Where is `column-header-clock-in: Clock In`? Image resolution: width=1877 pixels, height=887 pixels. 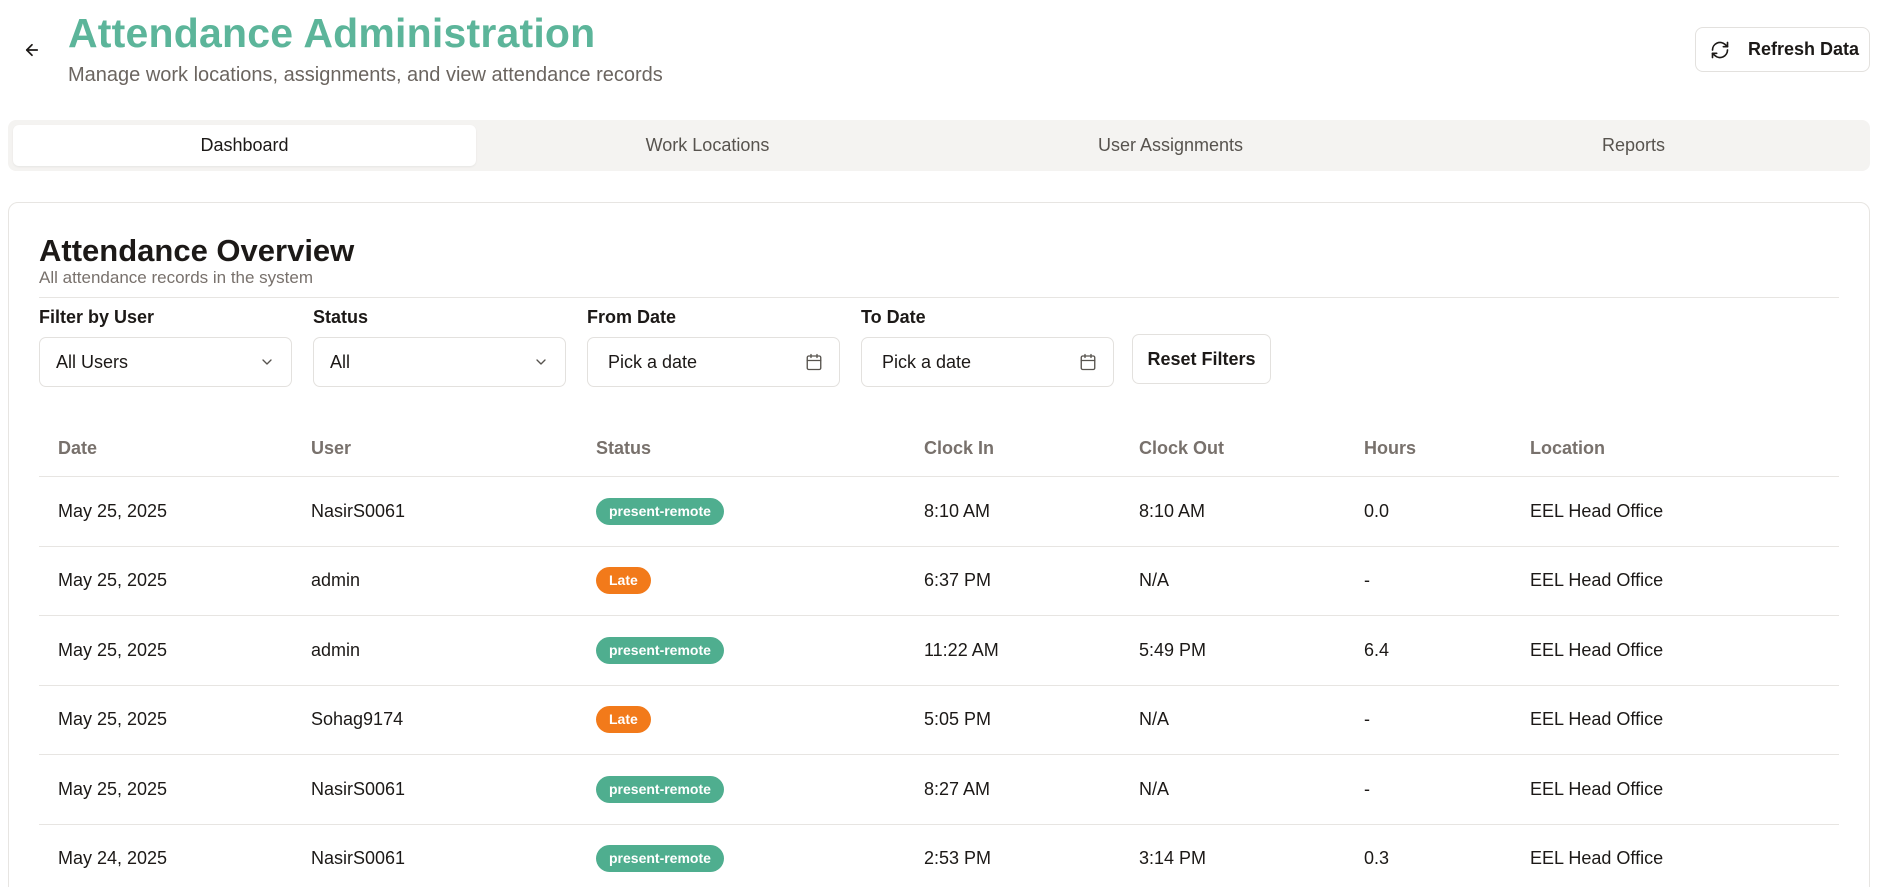 column-header-clock-in: Clock In is located at coordinates (1031, 448).